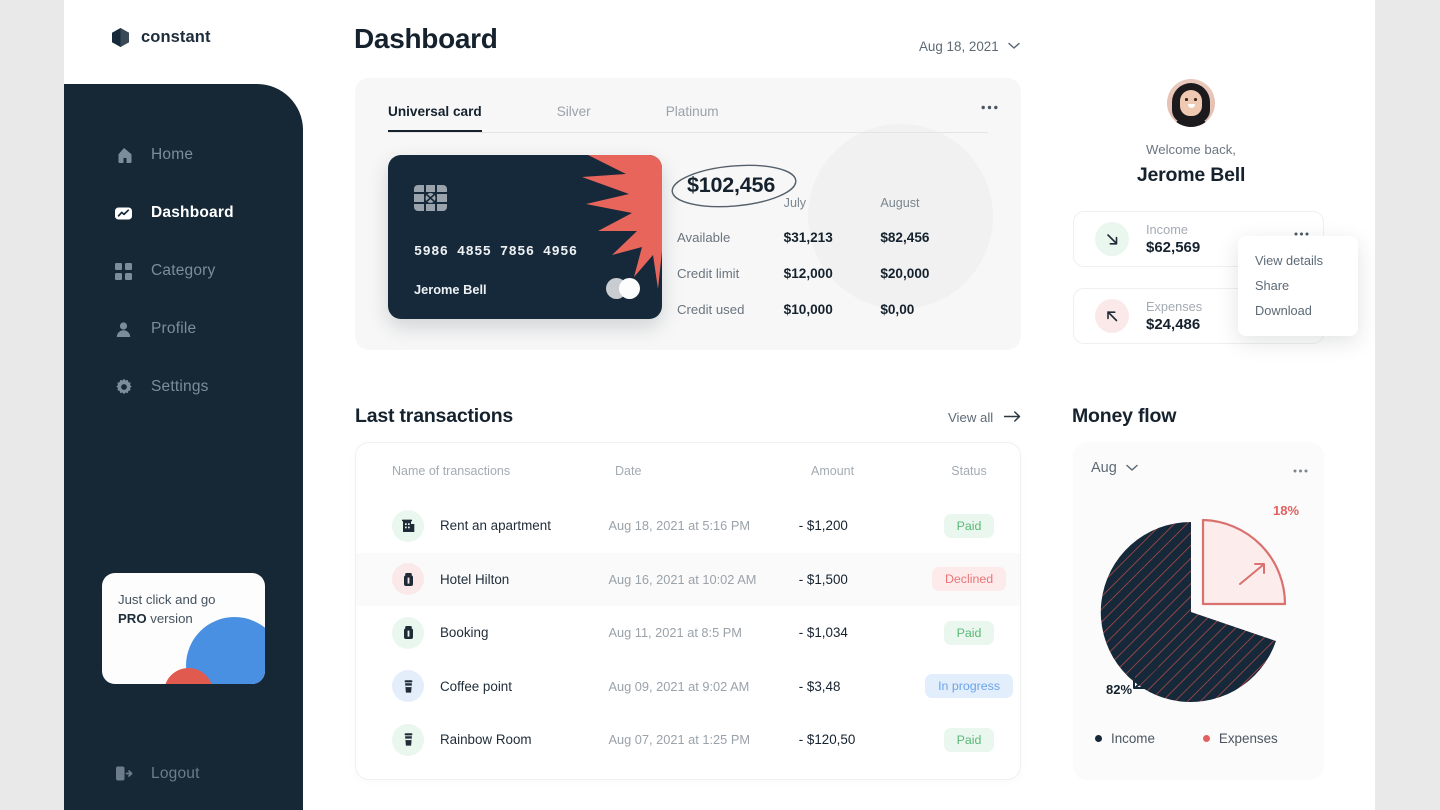 The height and width of the screenshot is (810, 1440). What do you see at coordinates (1173, 247) in the screenshot?
I see `kpi-value: $62,569` at bounding box center [1173, 247].